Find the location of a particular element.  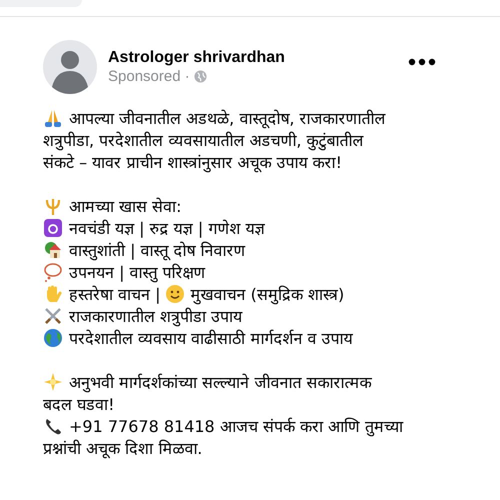

post-text: वास्तुशांती | वास्तू दोष निवारण is located at coordinates (157, 250).